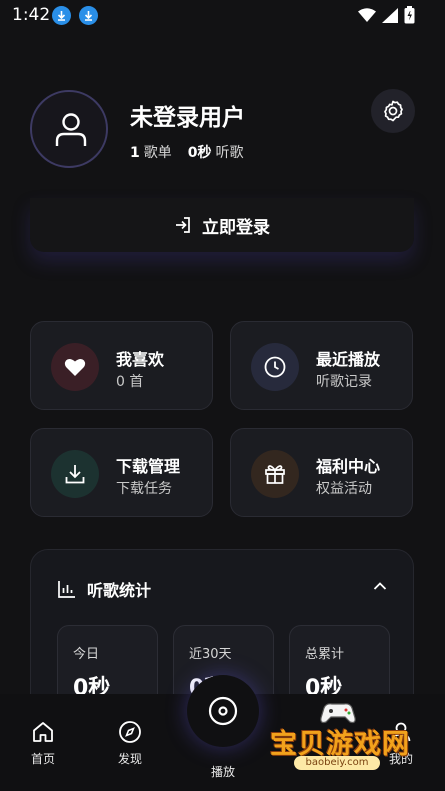 The image size is (445, 791). What do you see at coordinates (343, 742) in the screenshot?
I see `watermark-logo: 宝贝游戏网 baobeiy.com` at bounding box center [343, 742].